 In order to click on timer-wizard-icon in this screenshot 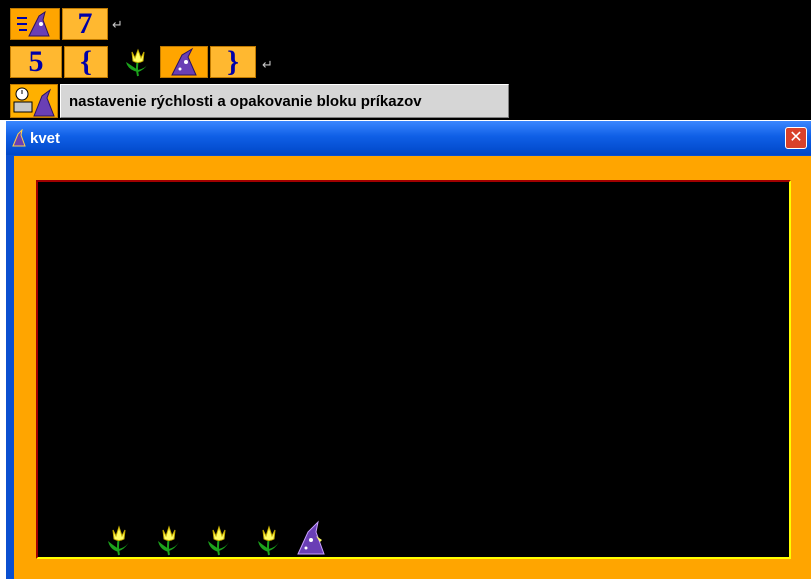, I will do `click(34, 102)`.